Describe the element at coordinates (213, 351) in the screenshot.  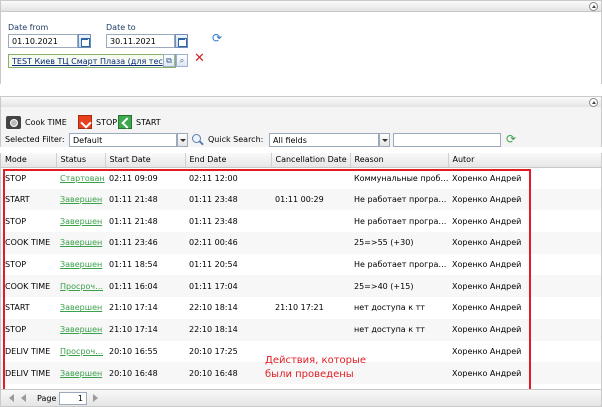
I see `cell-end-date: 20:10 17:25` at that location.